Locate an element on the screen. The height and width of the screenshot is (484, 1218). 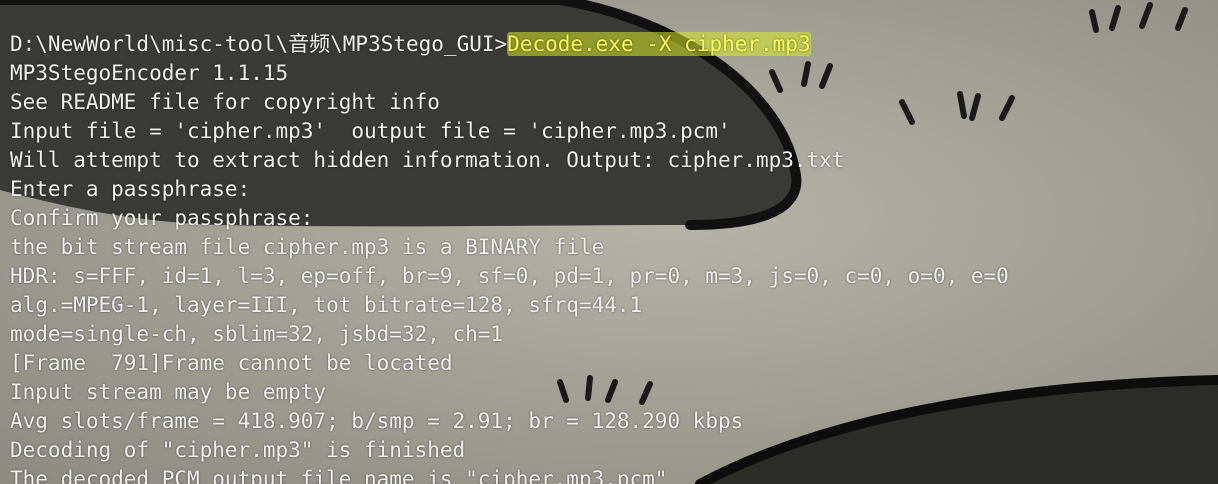
output-line: MP3StegoEncoder 1.1.15 is located at coordinates (149, 73).